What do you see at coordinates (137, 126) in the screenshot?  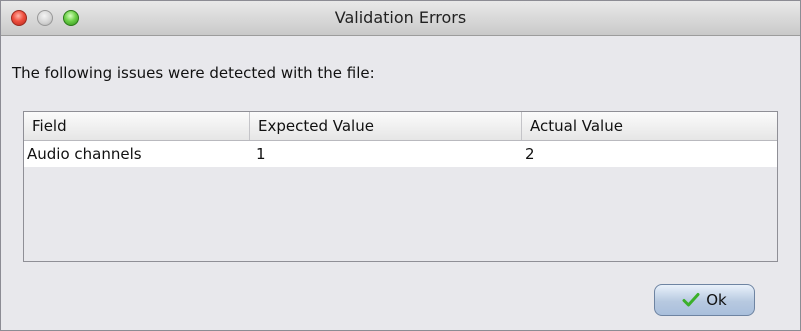 I see `column-header-field: Field` at bounding box center [137, 126].